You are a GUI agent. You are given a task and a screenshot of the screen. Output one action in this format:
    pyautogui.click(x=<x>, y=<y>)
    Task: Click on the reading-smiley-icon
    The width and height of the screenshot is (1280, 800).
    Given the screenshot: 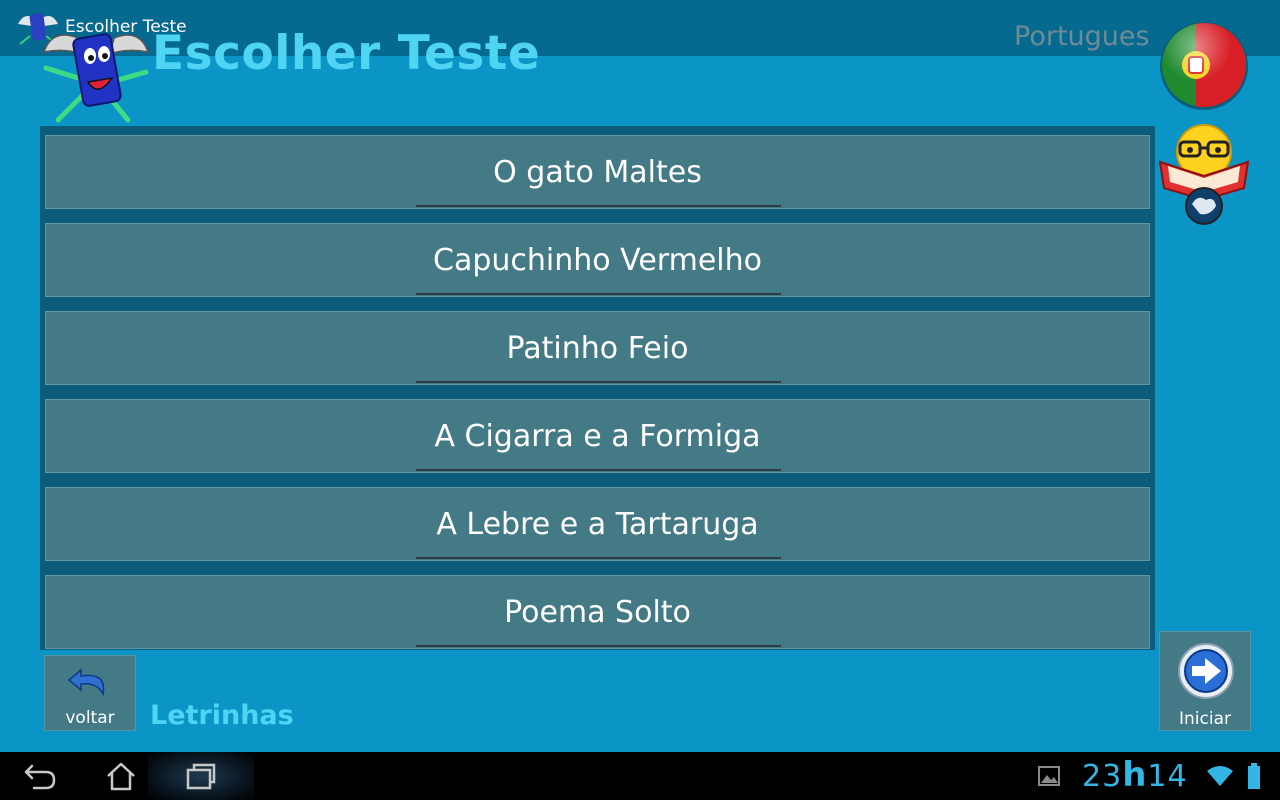 What is the action you would take?
    pyautogui.click(x=1204, y=176)
    